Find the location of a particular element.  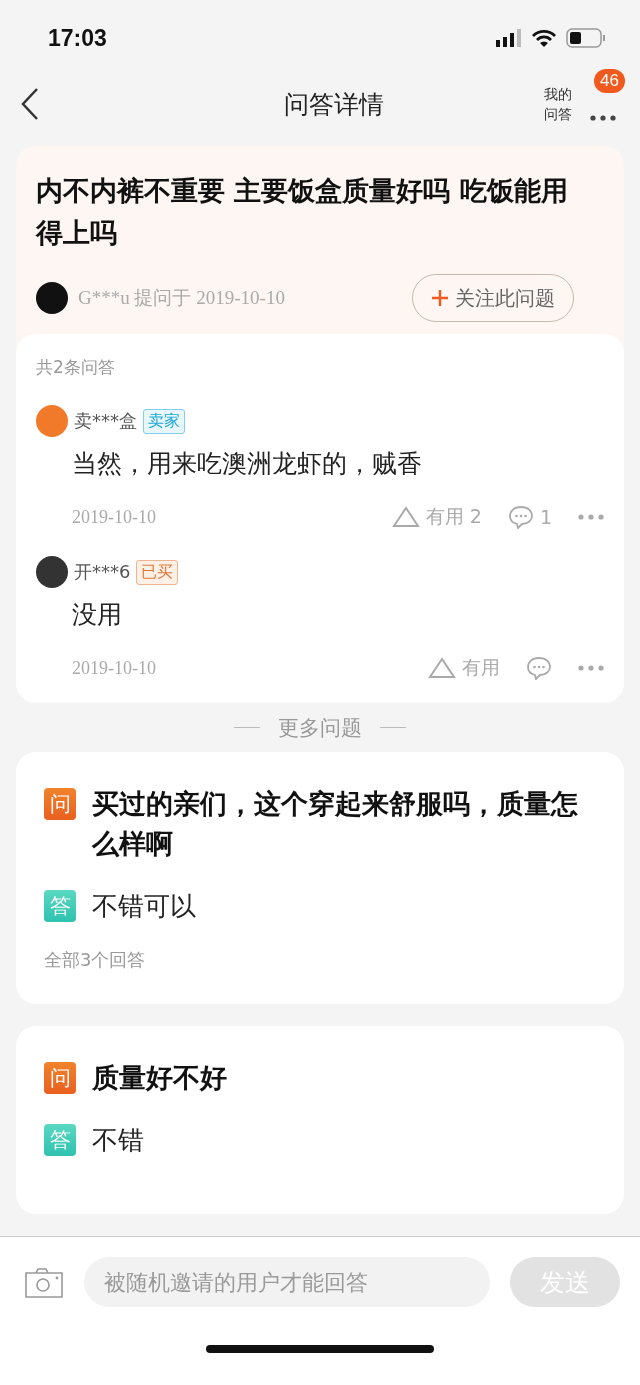

user-tag: 已买 is located at coordinates (157, 572).